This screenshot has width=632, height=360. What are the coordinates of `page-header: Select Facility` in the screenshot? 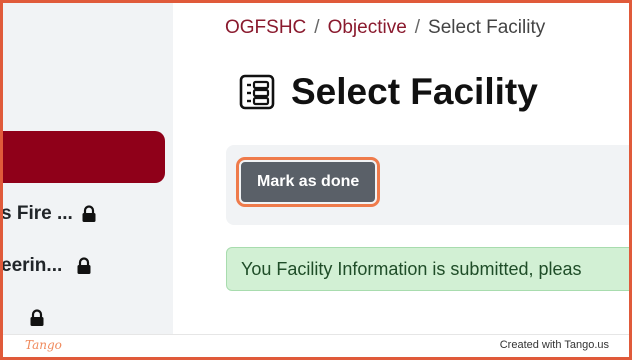 It's located at (388, 92).